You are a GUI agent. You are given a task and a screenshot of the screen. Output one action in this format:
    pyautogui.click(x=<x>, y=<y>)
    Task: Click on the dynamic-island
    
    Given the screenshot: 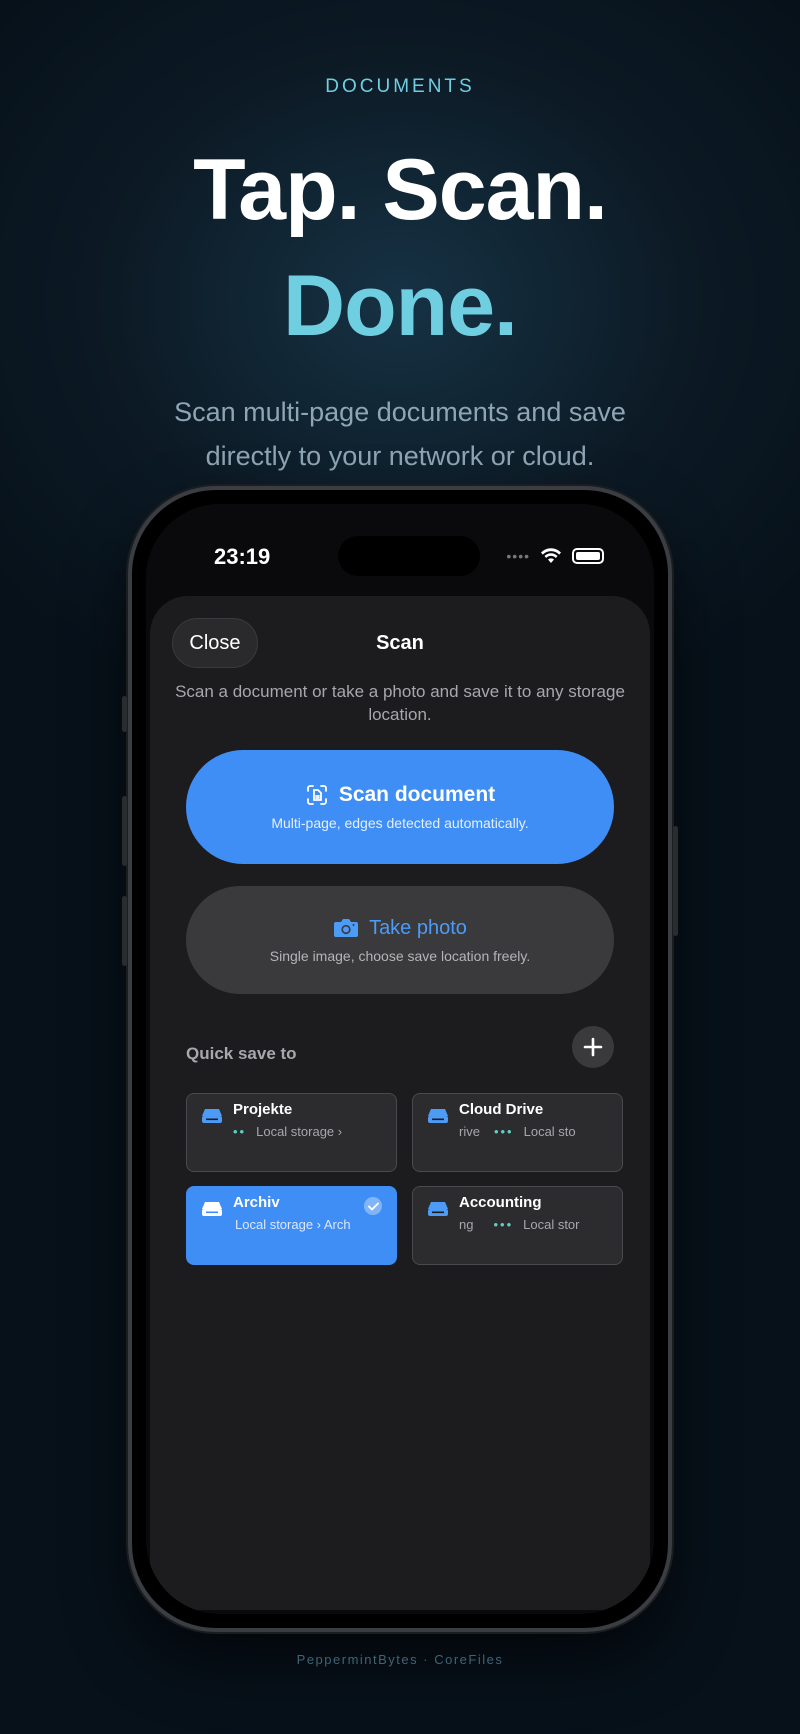 What is the action you would take?
    pyautogui.click(x=409, y=556)
    